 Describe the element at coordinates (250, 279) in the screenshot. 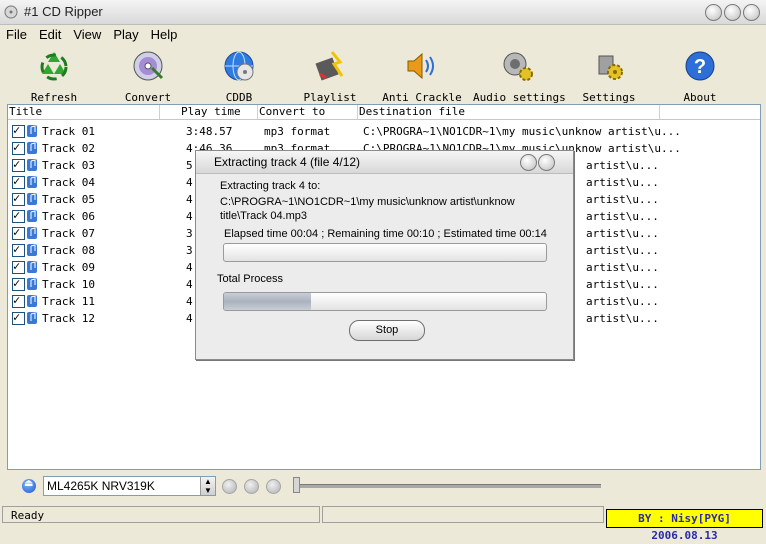

I see `total-process-label: Total Process` at that location.